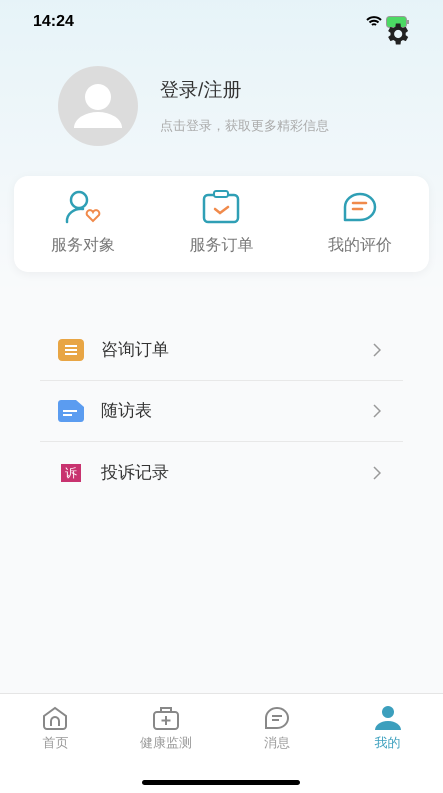  Describe the element at coordinates (244, 91) in the screenshot. I see `login-link: 登录/注册` at that location.